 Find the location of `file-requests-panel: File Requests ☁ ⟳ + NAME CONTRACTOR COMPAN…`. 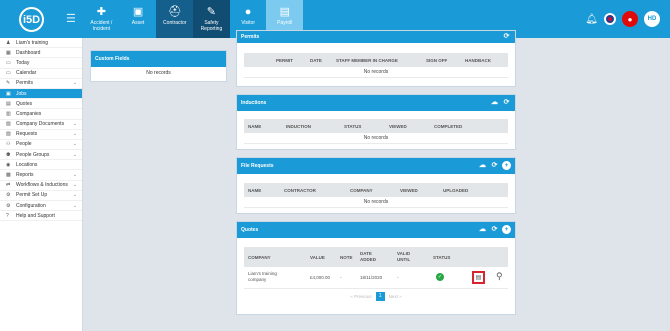

file-requests-panel: File Requests ☁ ⟳ + NAME CONTRACTOR COMPAN… is located at coordinates (376, 185).